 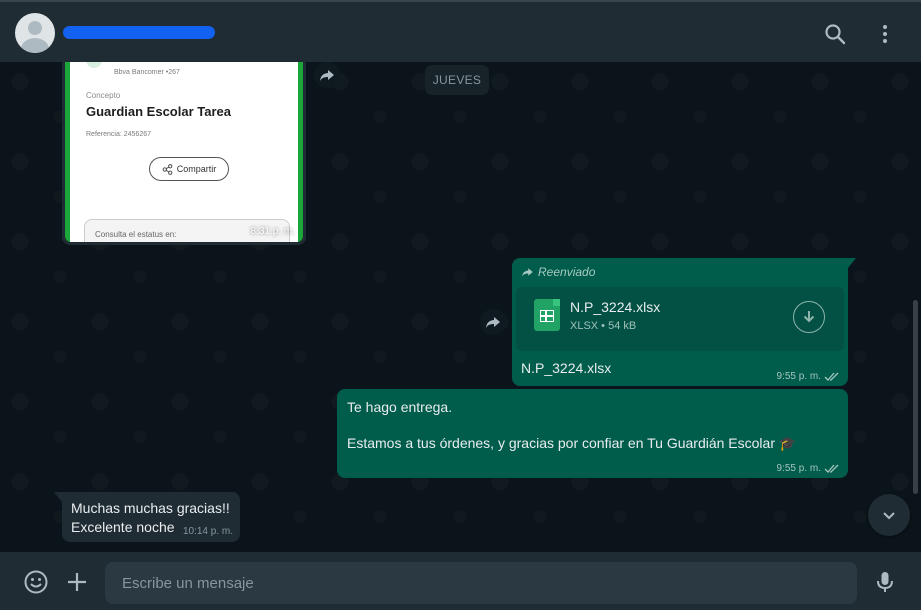 I want to click on avatar-head-shape, so click(x=35, y=28).